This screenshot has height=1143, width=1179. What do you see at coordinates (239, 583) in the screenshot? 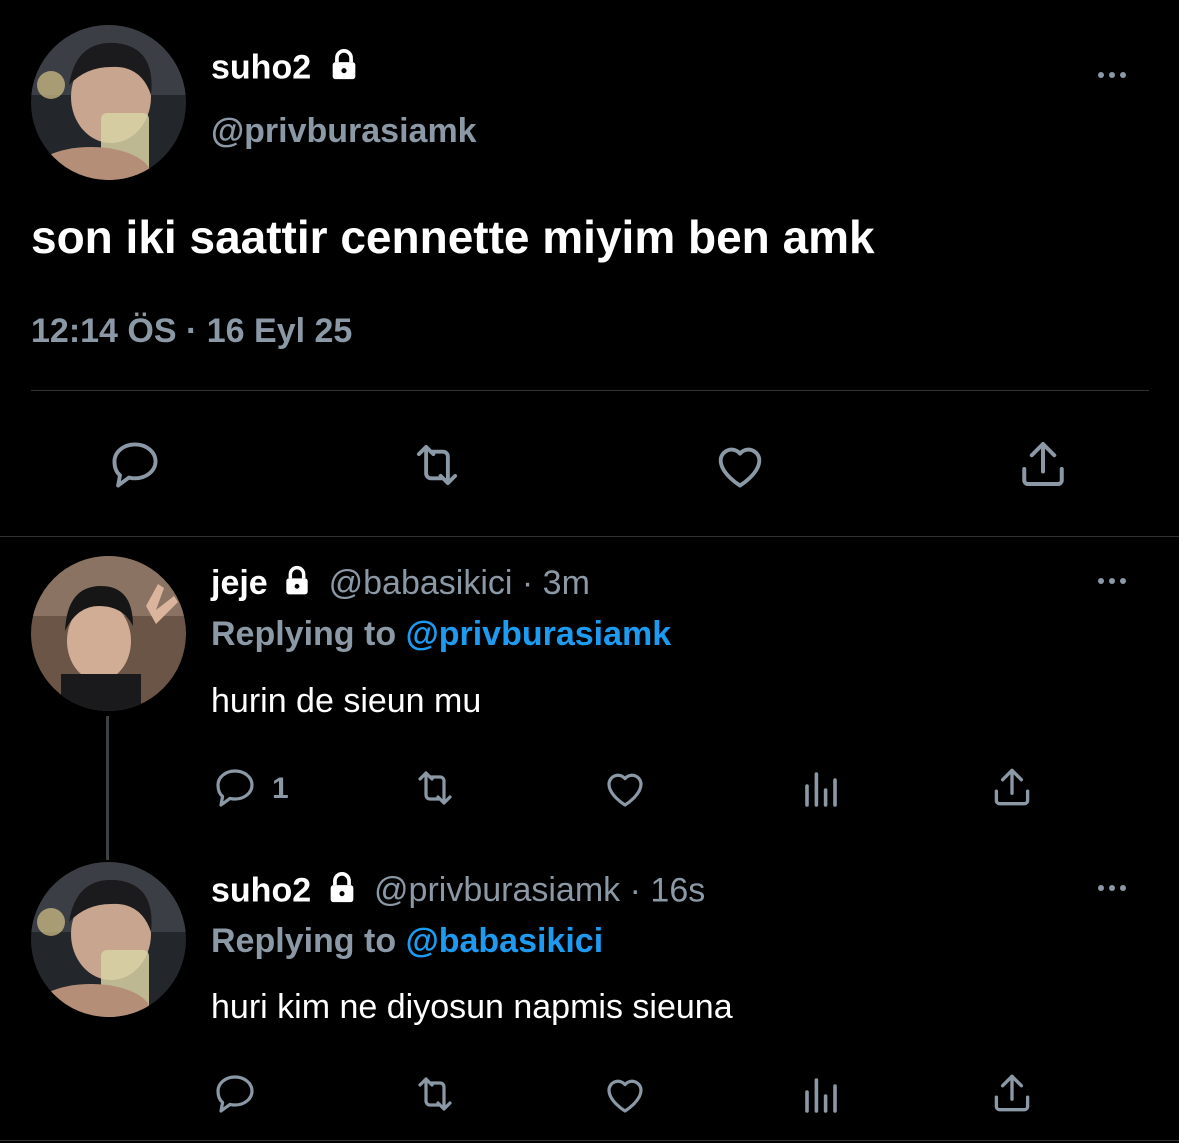
I see `display-name: jeje` at bounding box center [239, 583].